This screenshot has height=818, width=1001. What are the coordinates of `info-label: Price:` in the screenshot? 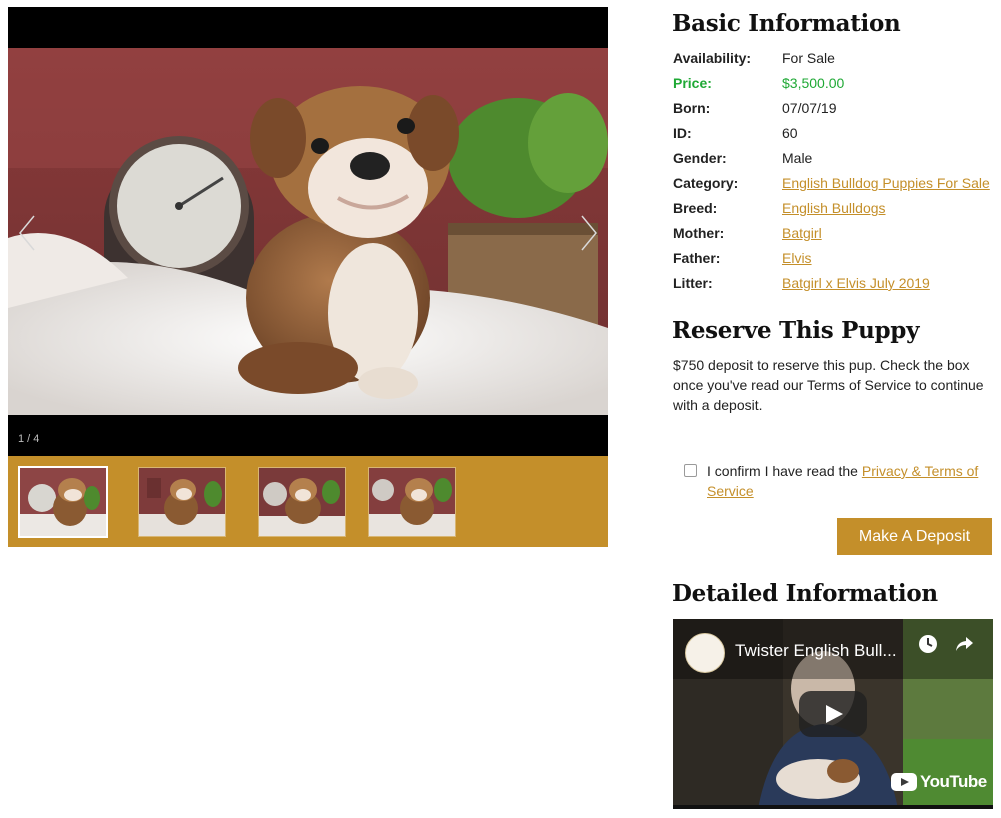 It's located at (692, 83).